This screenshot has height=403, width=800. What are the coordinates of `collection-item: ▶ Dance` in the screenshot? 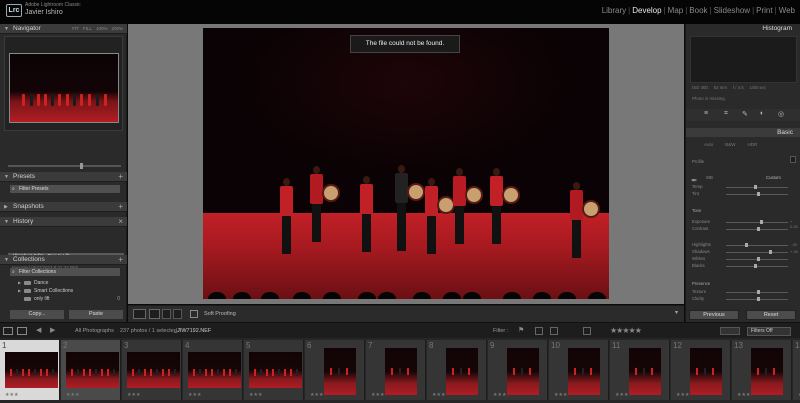 It's located at (71, 283).